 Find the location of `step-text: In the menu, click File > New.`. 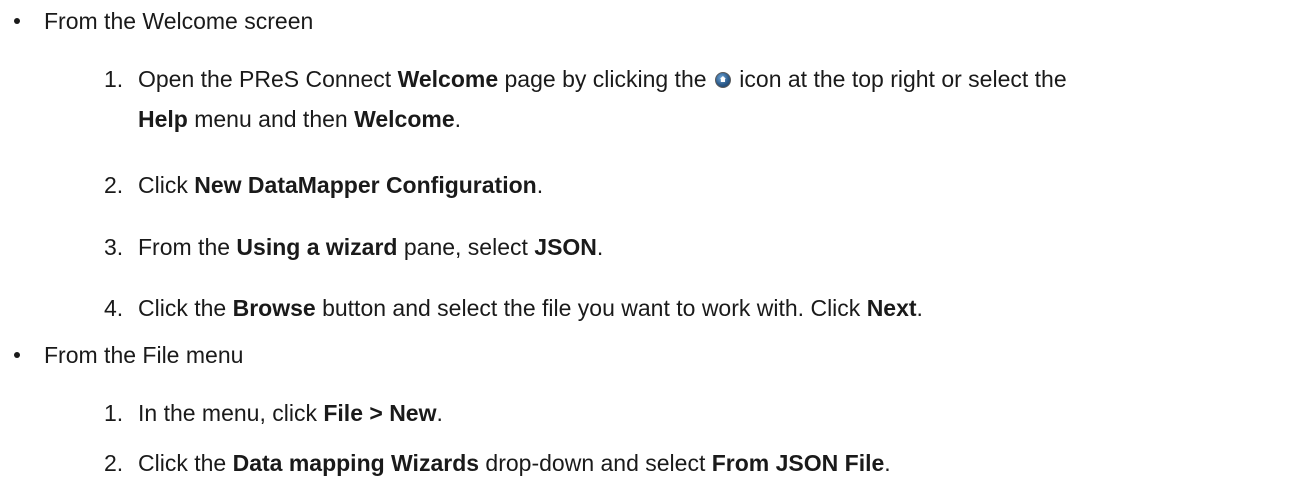

step-text: In the menu, click File > New. is located at coordinates (290, 413).